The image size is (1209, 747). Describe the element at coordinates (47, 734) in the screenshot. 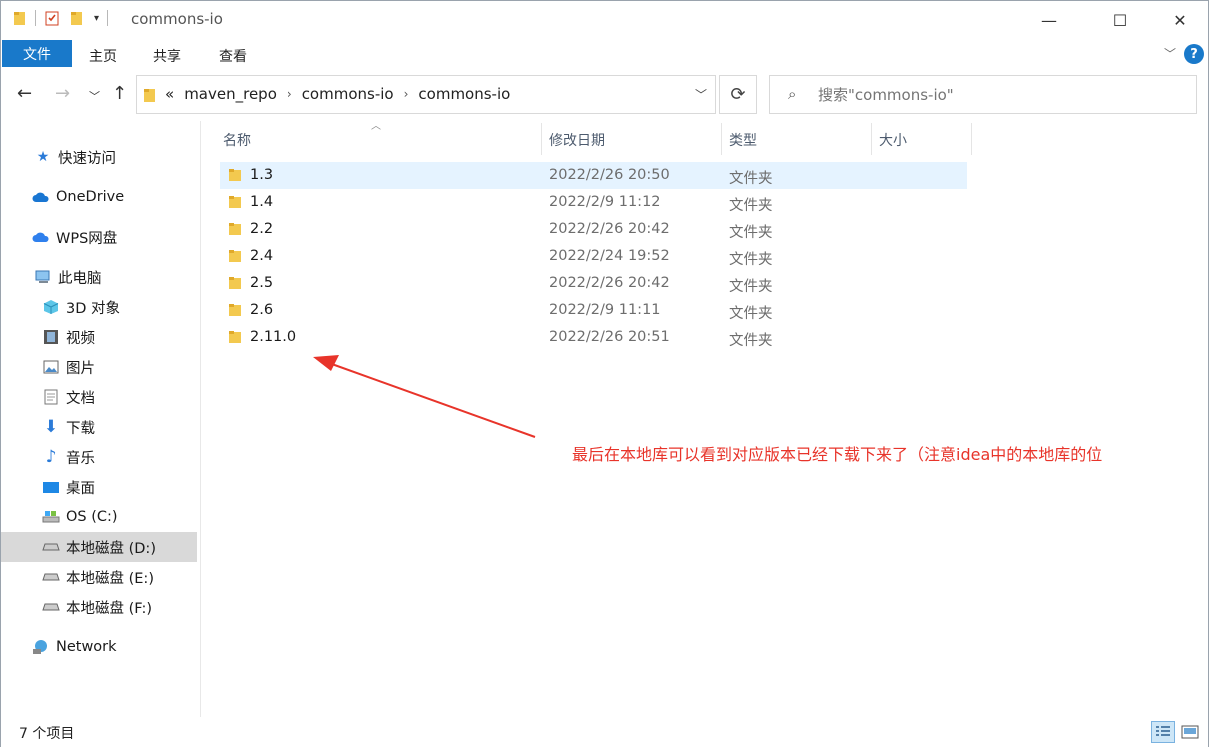

I see `item-count: 7 个项目` at that location.